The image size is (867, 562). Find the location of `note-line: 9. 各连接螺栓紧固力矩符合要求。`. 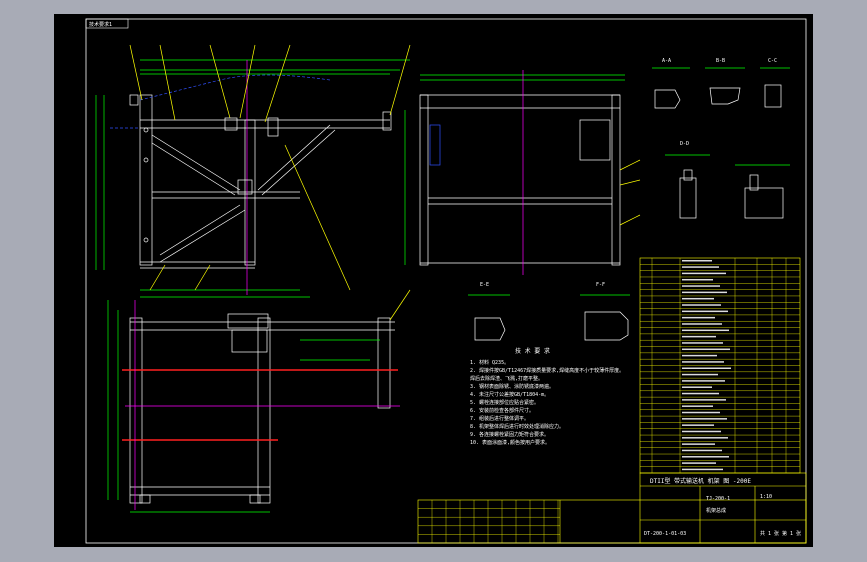

note-line: 9. 各连接螺栓紧固力矩符合要求。 is located at coordinates (509, 434).